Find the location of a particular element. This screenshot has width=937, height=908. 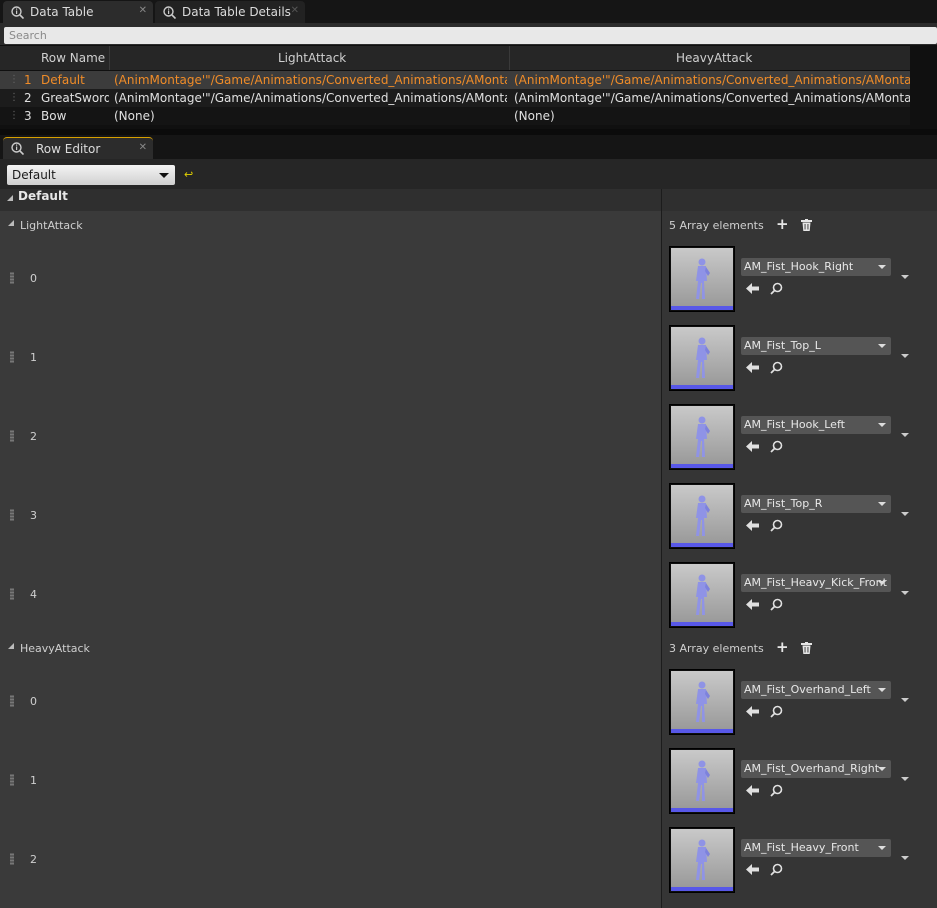

asset-picker-dropdown: AM_Fist_Hook_Right is located at coordinates (816, 267).